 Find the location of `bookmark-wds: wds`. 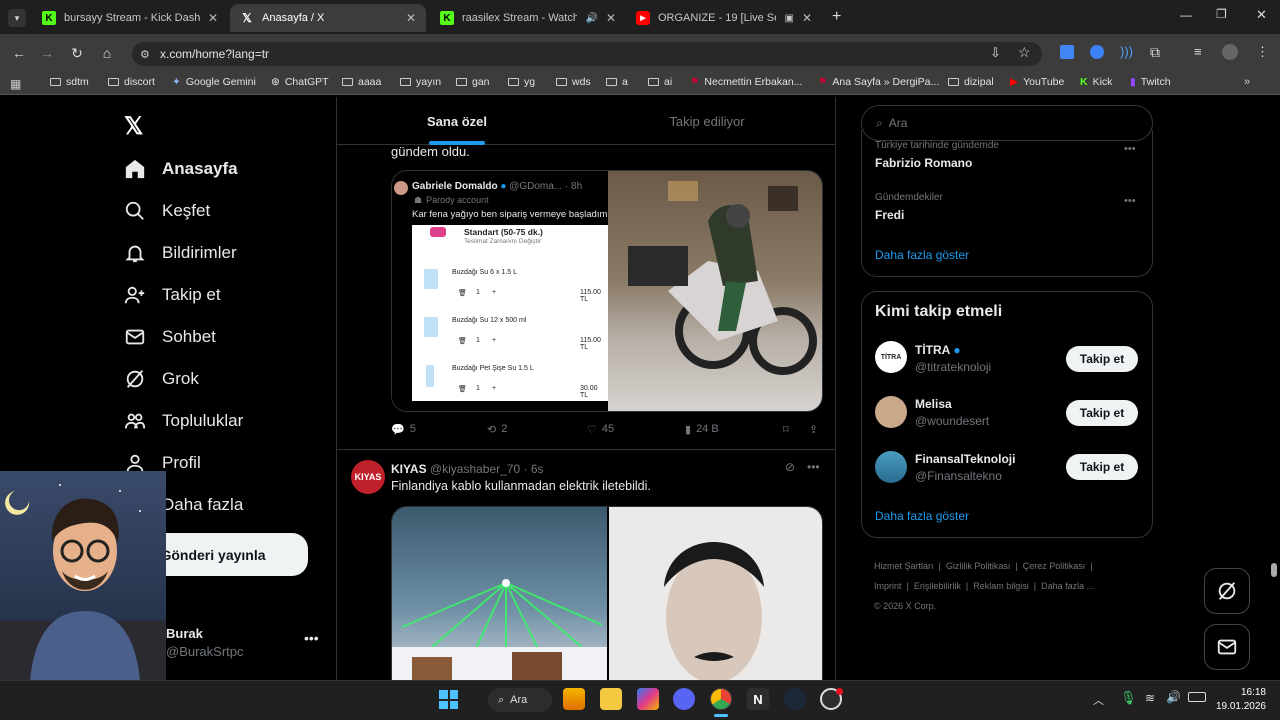

bookmark-wds: wds is located at coordinates (573, 82).